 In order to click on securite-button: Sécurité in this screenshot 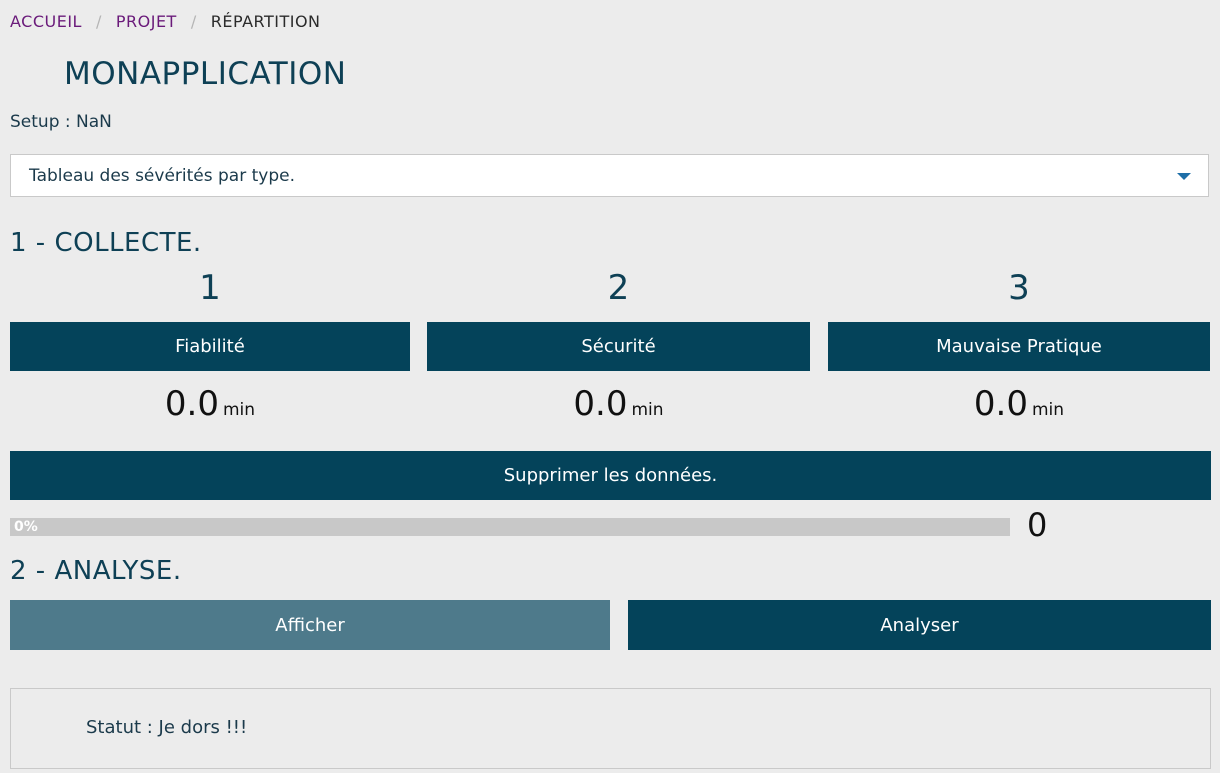, I will do `click(618, 346)`.